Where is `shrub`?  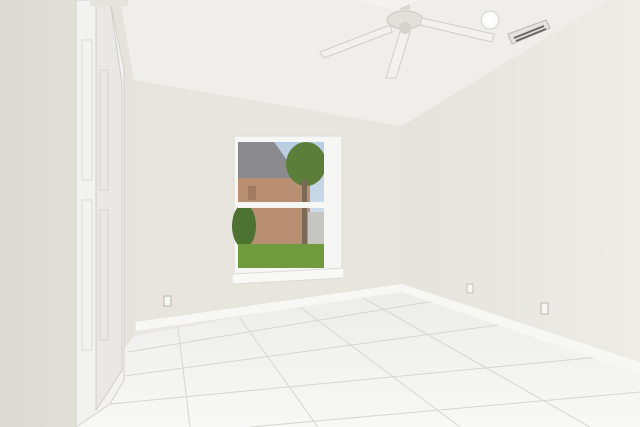
shrub is located at coordinates (244, 226).